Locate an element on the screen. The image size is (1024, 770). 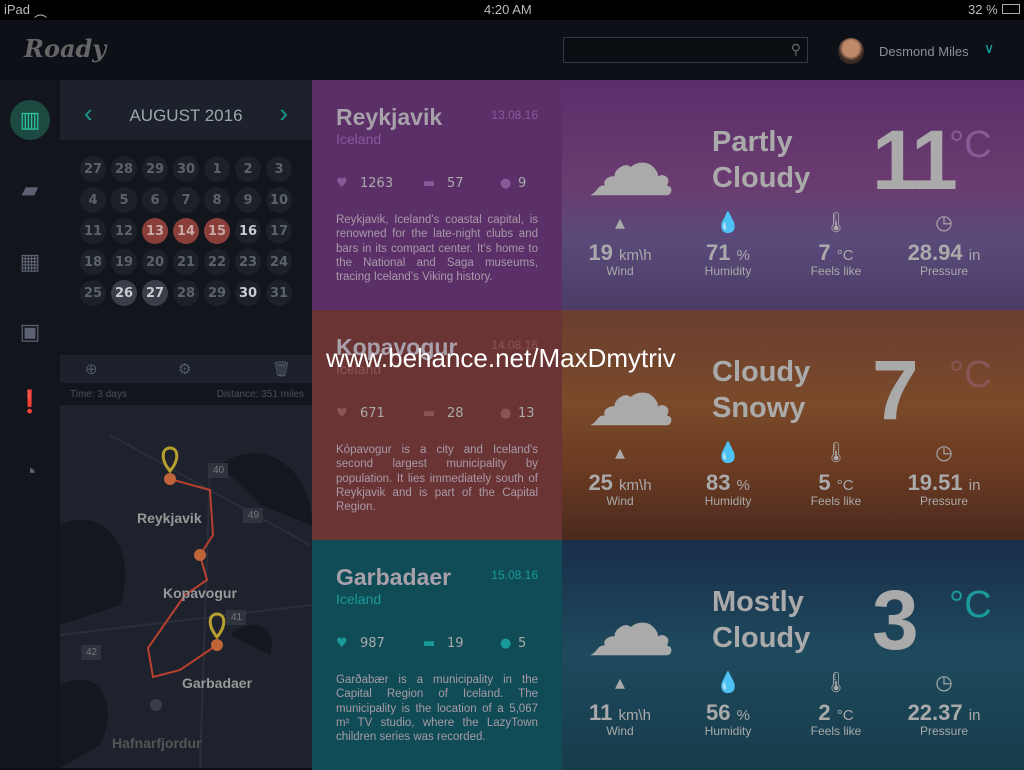
calendar-day: 21 is located at coordinates (186, 262).